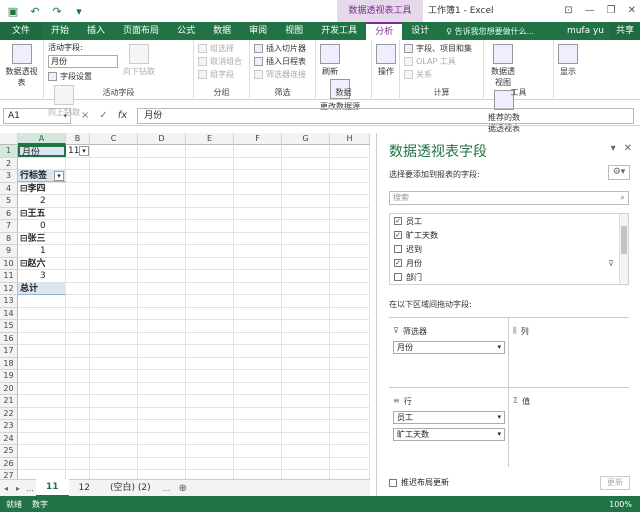 The height and width of the screenshot is (512, 640). What do you see at coordinates (37, 115) in the screenshot?
I see `name-box: A1 ▾` at bounding box center [37, 115].